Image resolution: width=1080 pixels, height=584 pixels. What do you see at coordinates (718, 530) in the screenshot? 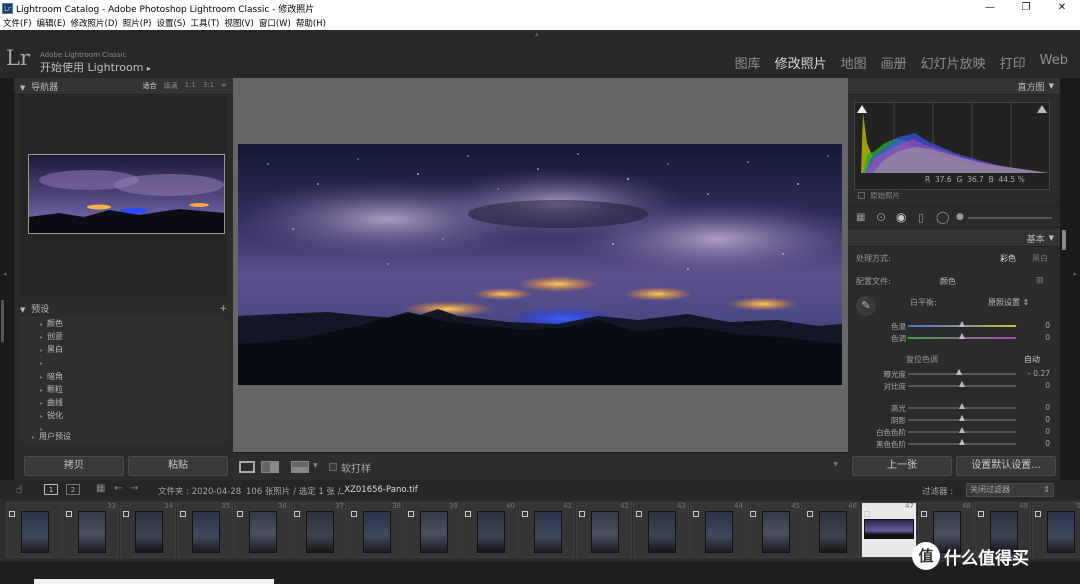
I see `filmstrip-thumbnail: 44` at bounding box center [718, 530].